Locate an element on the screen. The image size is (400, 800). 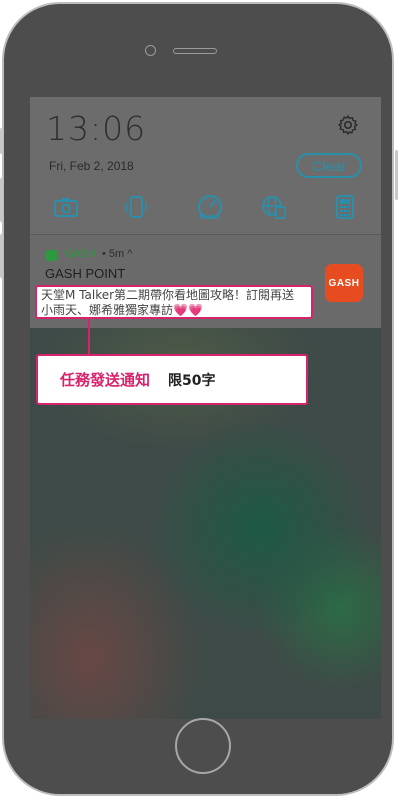
rotation-icon is located at coordinates (136, 207).